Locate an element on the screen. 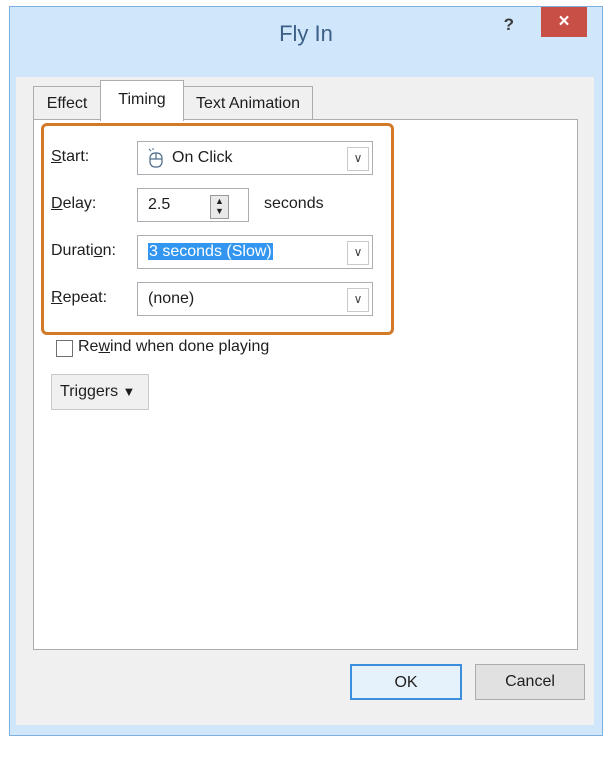 The width and height of the screenshot is (612, 761). duration-select: 3 seconds (Slow) ∨ is located at coordinates (255, 252).